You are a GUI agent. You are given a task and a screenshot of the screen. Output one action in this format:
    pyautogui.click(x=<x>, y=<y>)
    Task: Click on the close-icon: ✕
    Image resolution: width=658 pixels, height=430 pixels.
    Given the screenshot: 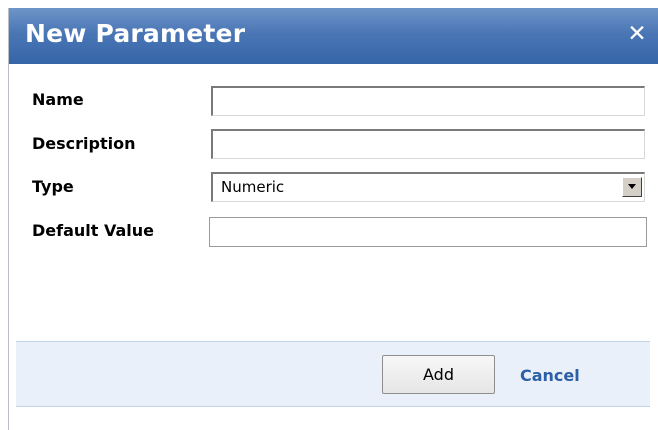 What is the action you would take?
    pyautogui.click(x=637, y=34)
    